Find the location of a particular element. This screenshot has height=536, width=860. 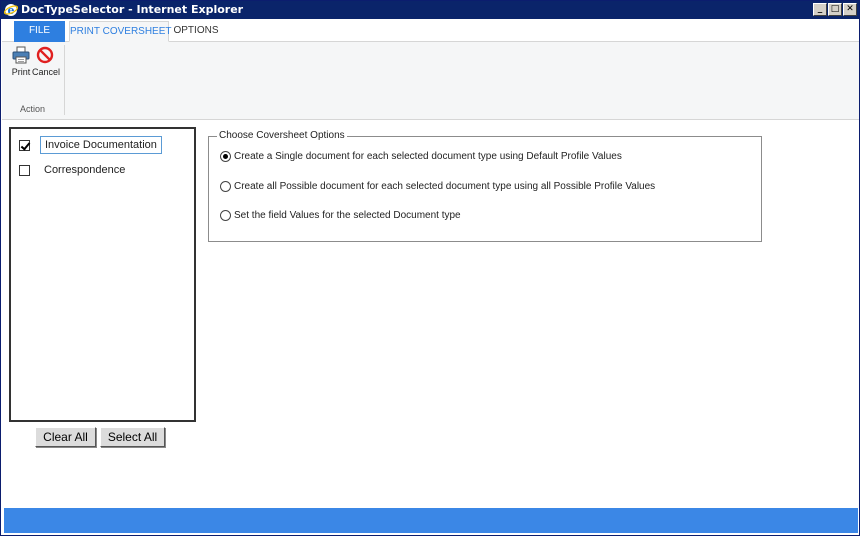

ribbon-panel: Print Cancel Action is located at coordinates (430, 81).